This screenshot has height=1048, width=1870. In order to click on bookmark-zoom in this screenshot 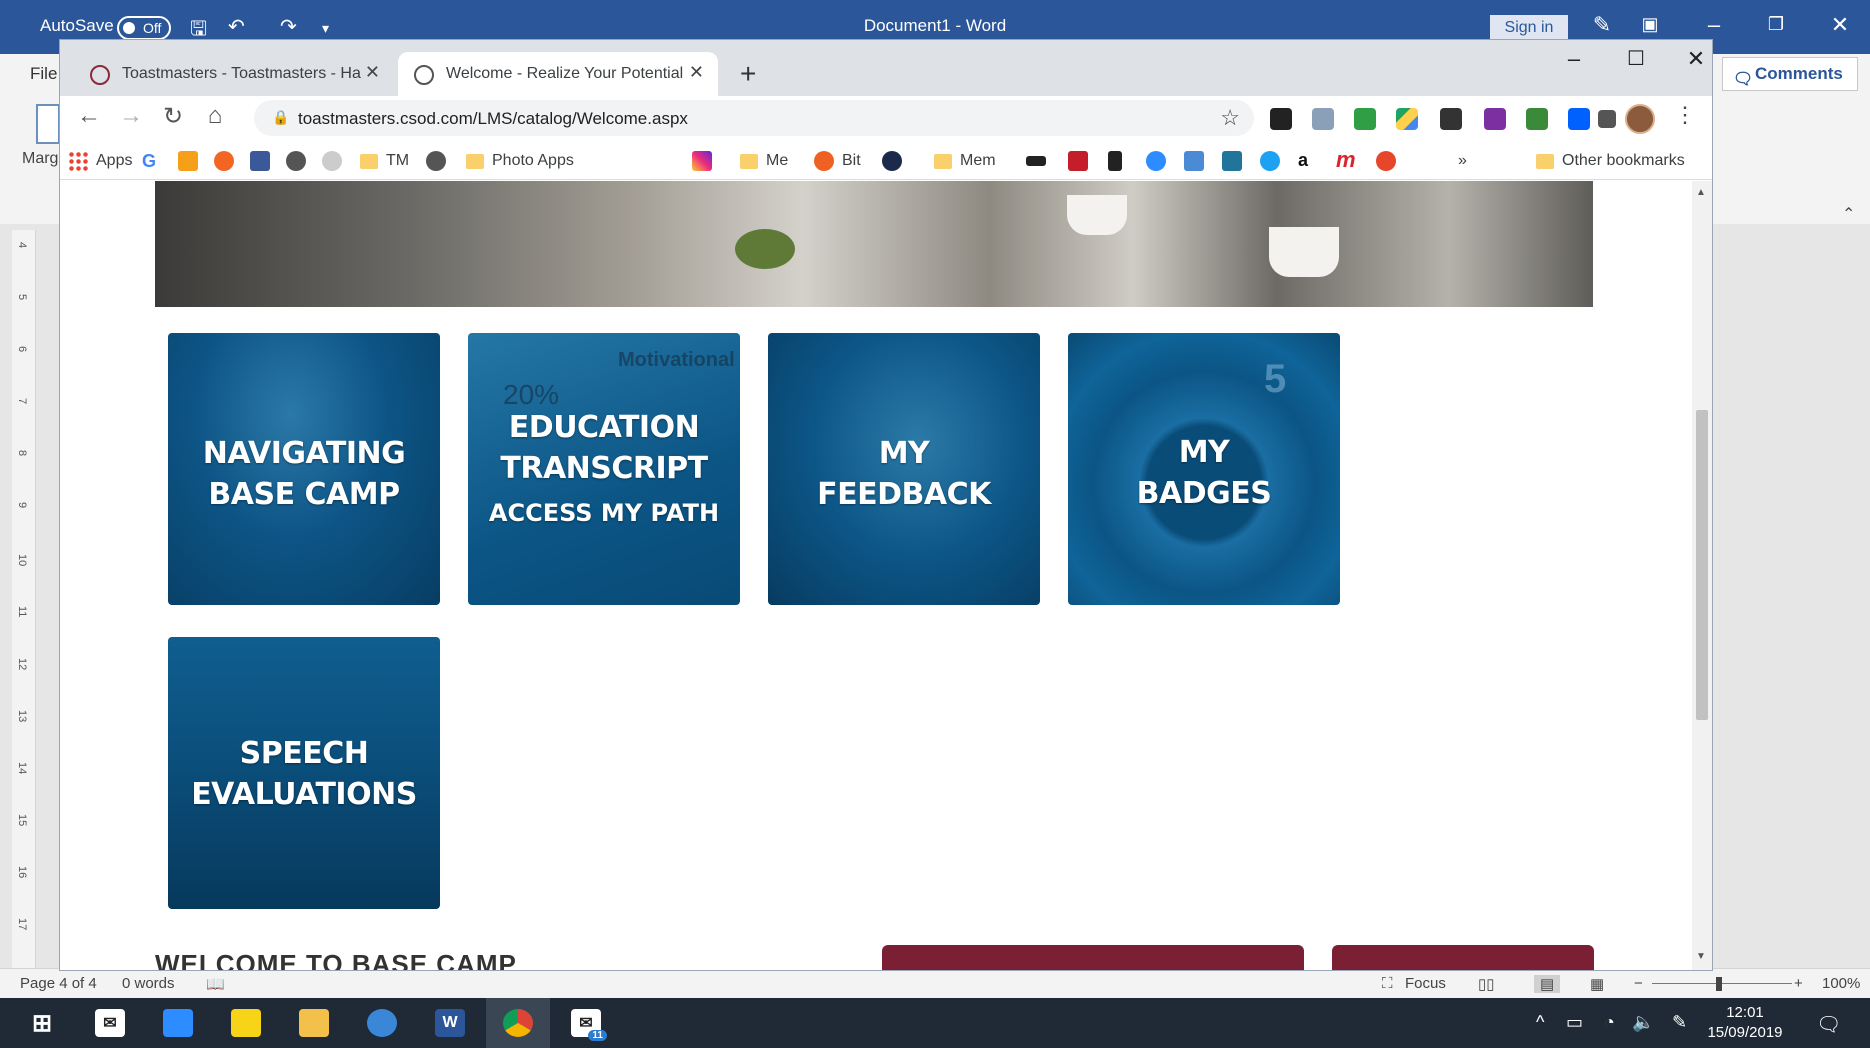, I will do `click(1156, 161)`.